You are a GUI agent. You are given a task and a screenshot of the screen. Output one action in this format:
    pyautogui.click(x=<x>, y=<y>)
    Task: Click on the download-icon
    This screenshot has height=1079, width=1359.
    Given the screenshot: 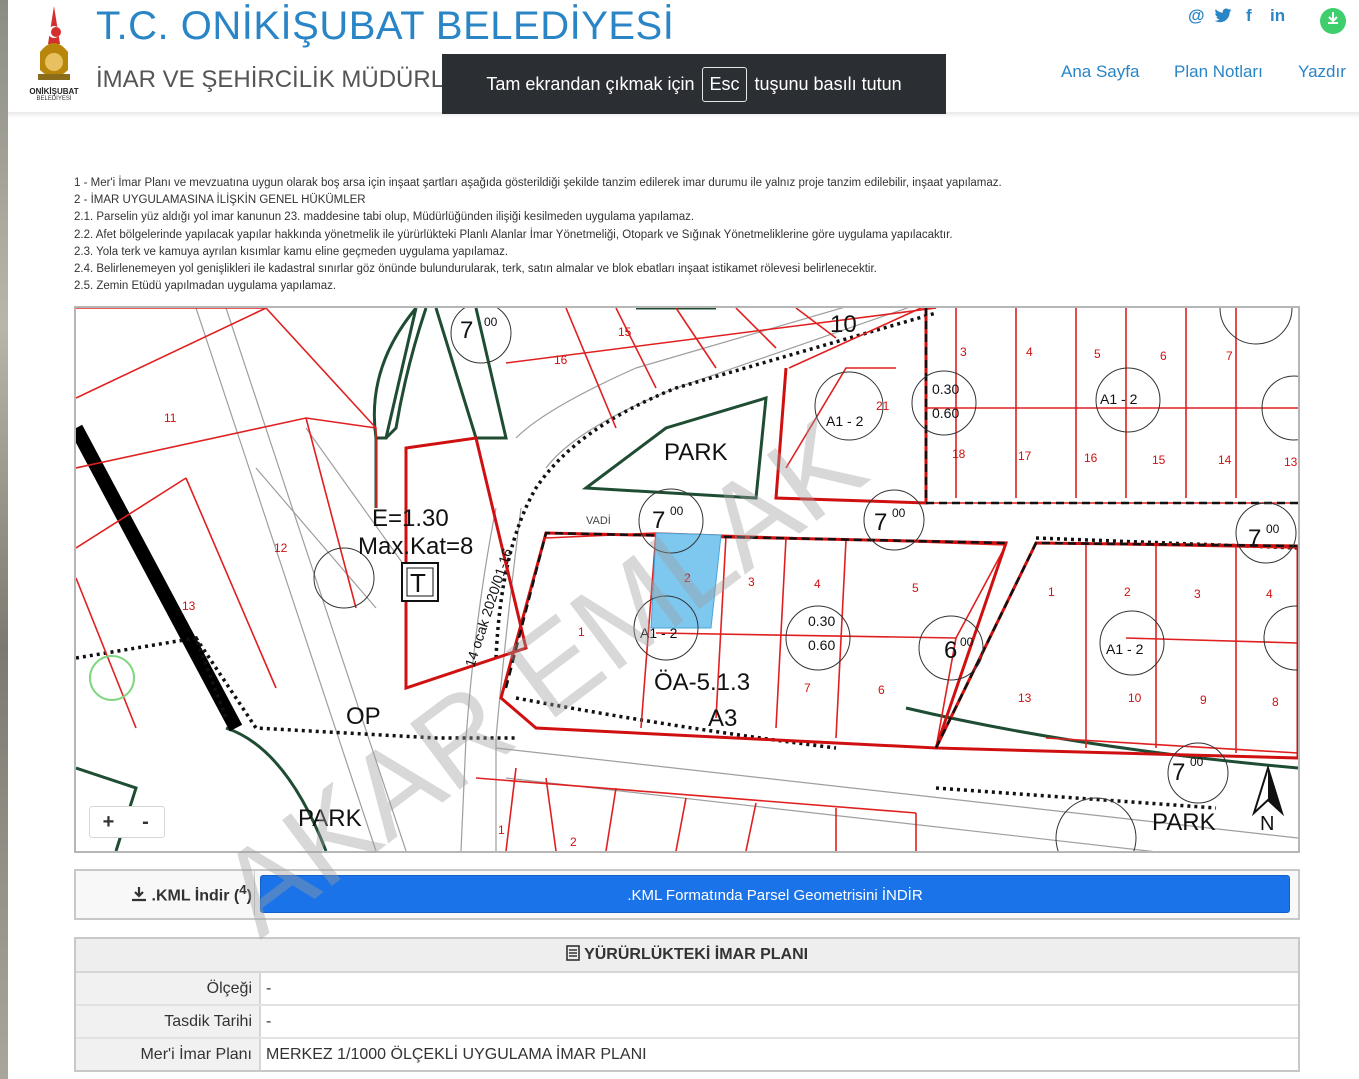 What is the action you would take?
    pyautogui.click(x=1333, y=21)
    